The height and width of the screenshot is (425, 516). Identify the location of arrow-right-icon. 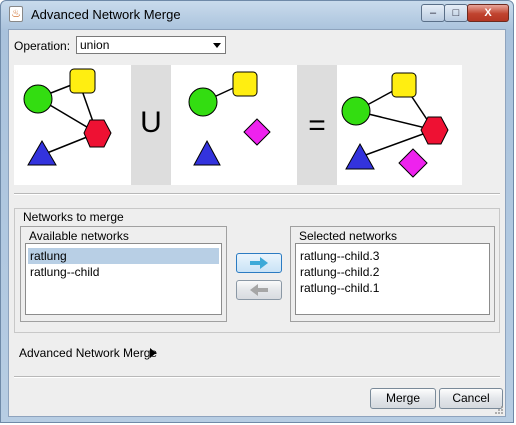
(259, 263).